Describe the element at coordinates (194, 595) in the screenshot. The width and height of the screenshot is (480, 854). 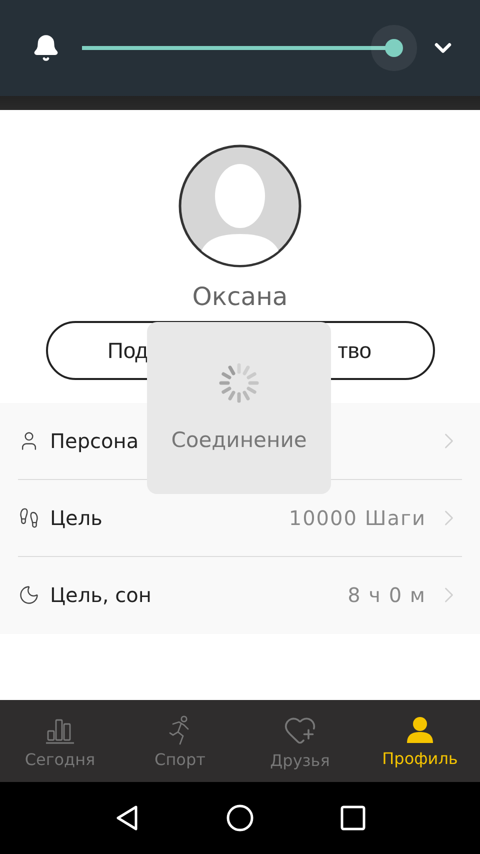
I see `setting-label: Цель, сон` at that location.